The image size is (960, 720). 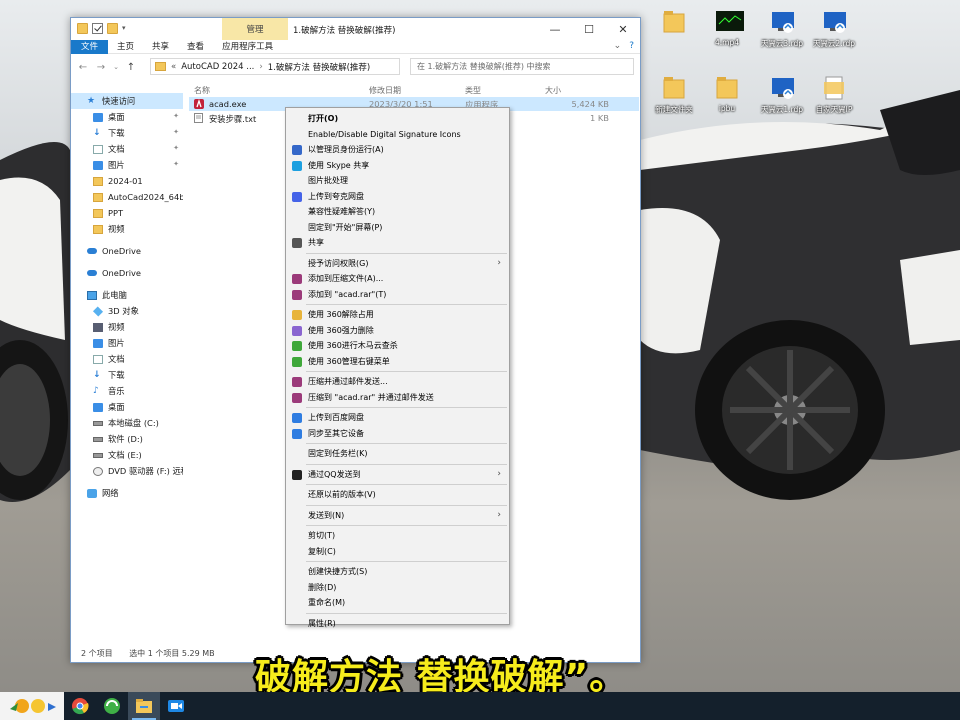 What do you see at coordinates (397, 197) in the screenshot?
I see `menu-item: 上传到夸克网盘` at bounding box center [397, 197].